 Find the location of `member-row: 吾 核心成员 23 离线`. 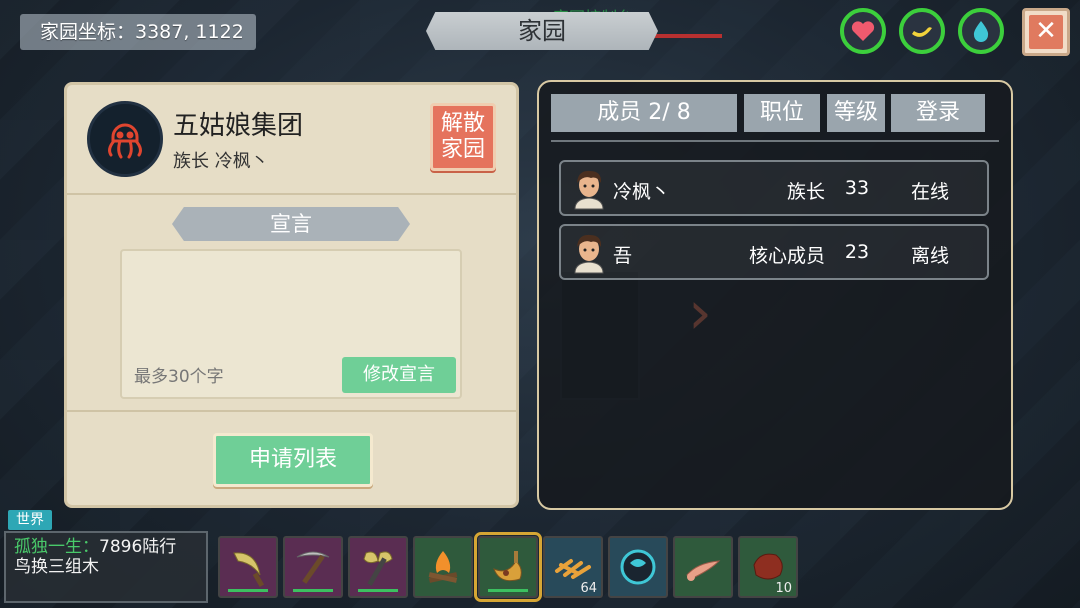

member-row: 吾 核心成员 23 离线 is located at coordinates (774, 252).